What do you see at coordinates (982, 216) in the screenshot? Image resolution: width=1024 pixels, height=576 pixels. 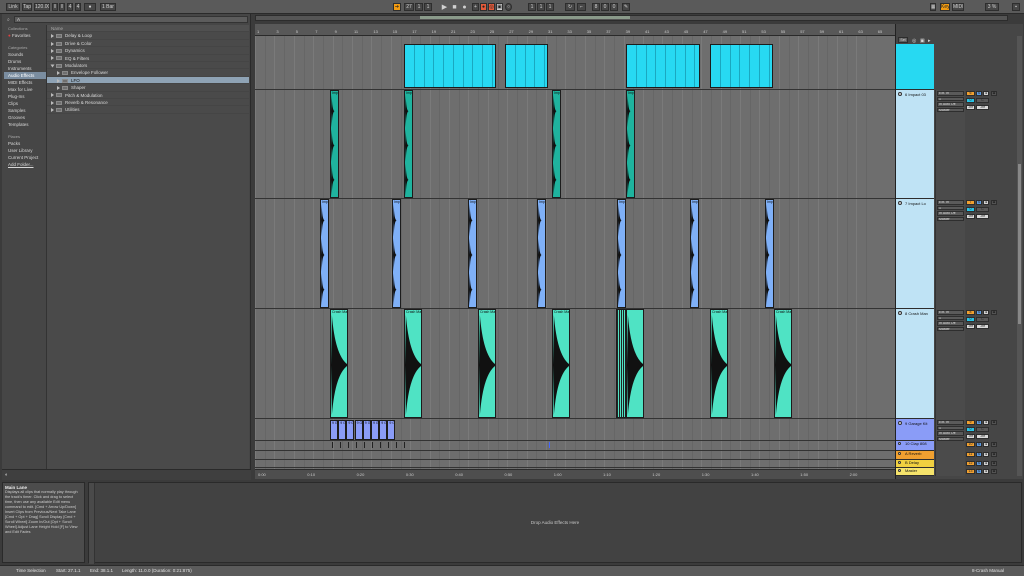 I see `send-b-field: -inf` at bounding box center [982, 216].